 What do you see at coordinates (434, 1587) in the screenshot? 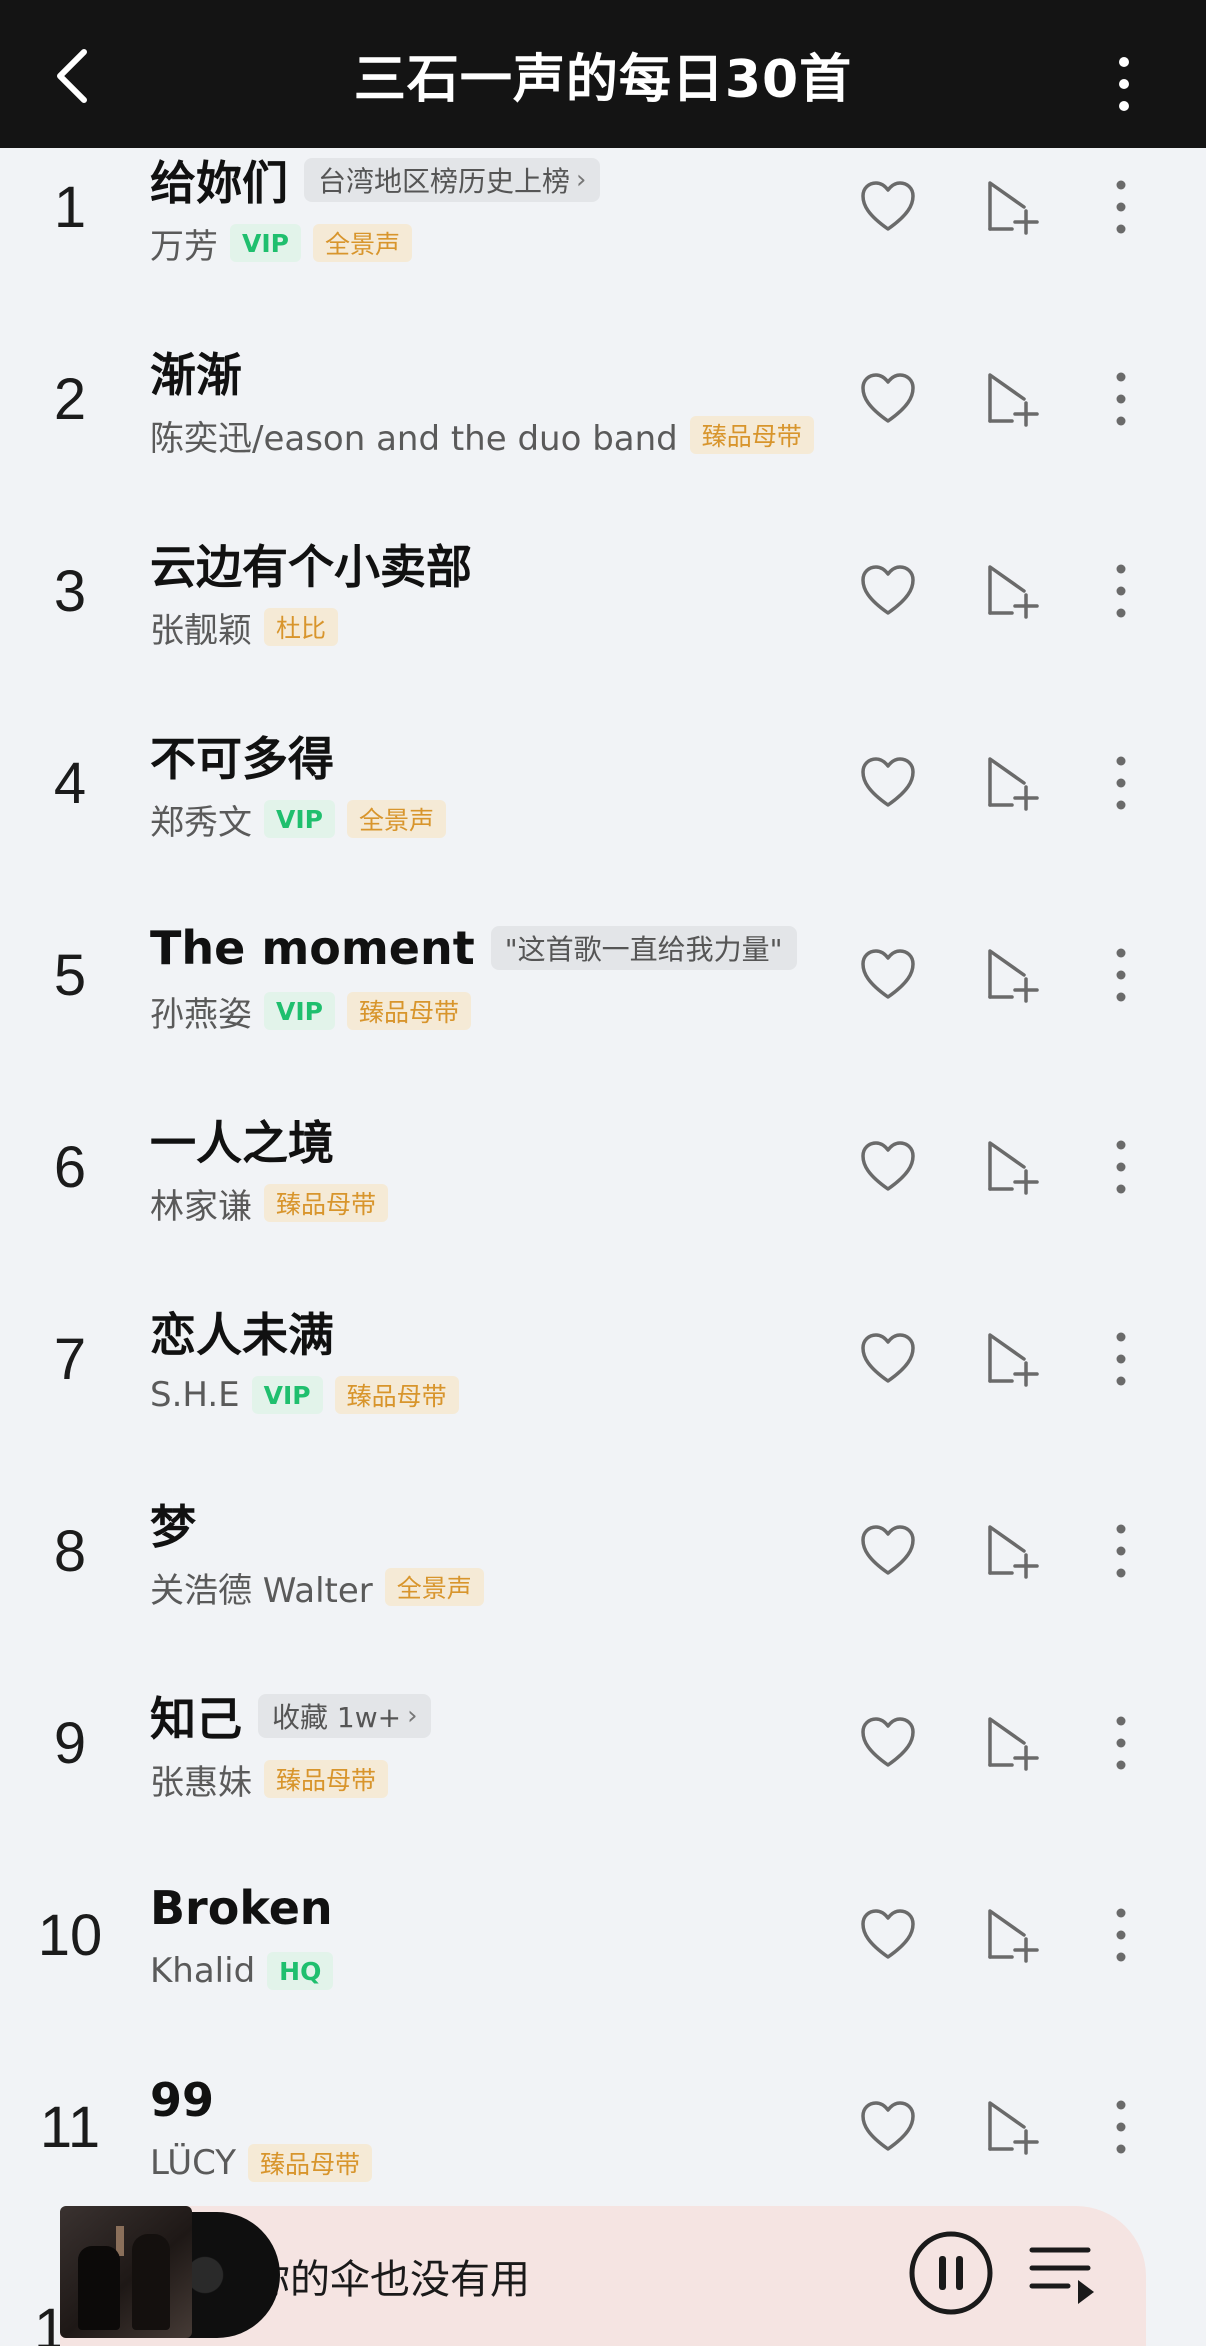
I see `audio-format-badge: 全景声` at bounding box center [434, 1587].